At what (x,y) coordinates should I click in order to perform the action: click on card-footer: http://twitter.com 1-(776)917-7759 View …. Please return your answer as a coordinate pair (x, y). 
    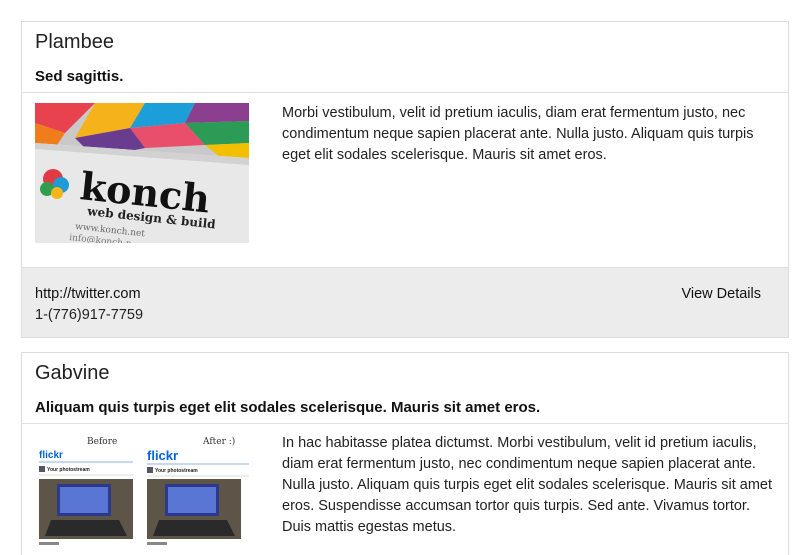
    Looking at the image, I should click on (405, 302).